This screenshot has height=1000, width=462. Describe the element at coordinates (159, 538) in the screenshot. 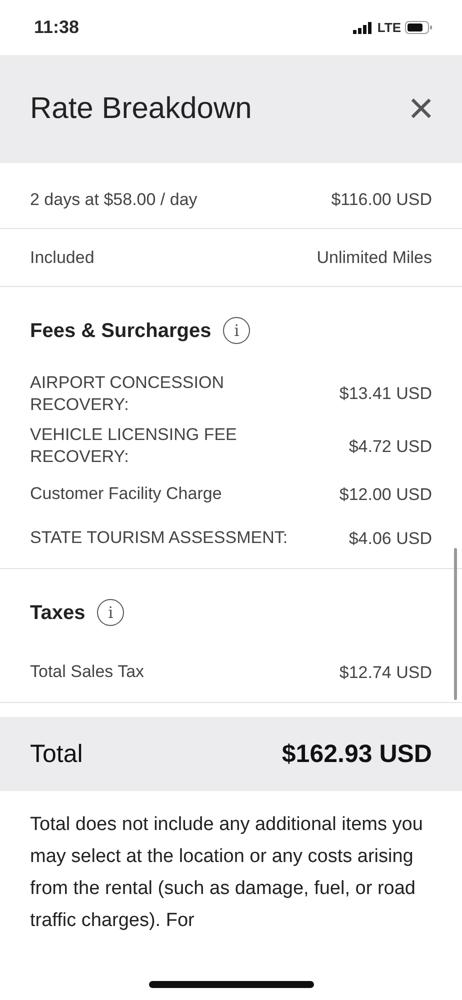

I see `fee-label: STATE TOURISM ASSESSMENT:` at that location.